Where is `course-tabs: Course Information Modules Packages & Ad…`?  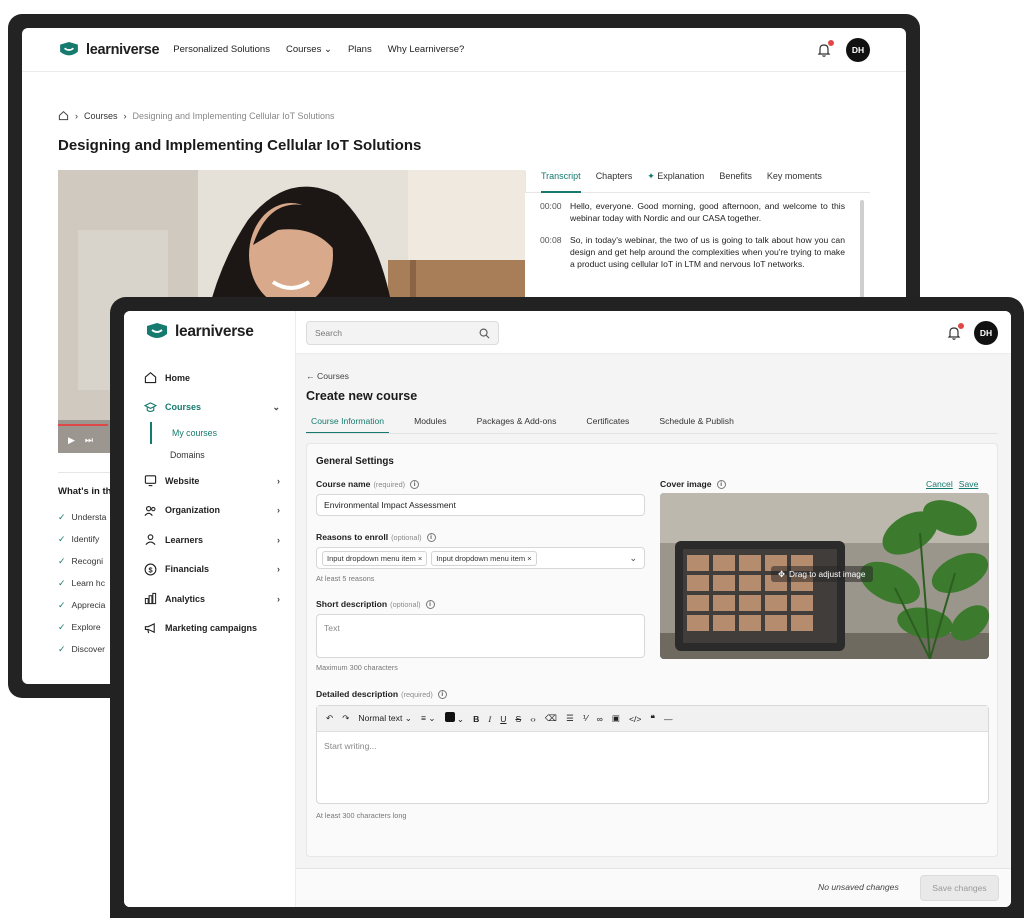
course-tabs: Course Information Modules Packages & Ad… is located at coordinates (522, 425).